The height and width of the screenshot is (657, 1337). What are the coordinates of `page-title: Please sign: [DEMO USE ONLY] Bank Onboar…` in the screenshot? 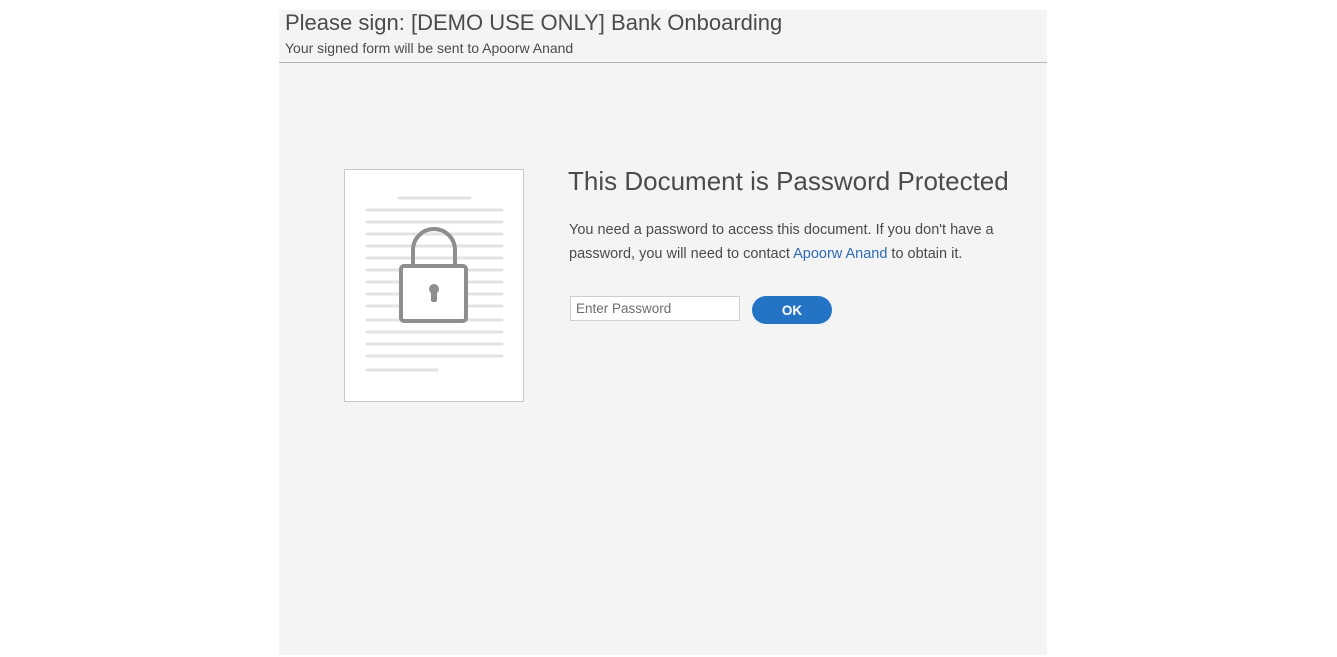 It's located at (534, 22).